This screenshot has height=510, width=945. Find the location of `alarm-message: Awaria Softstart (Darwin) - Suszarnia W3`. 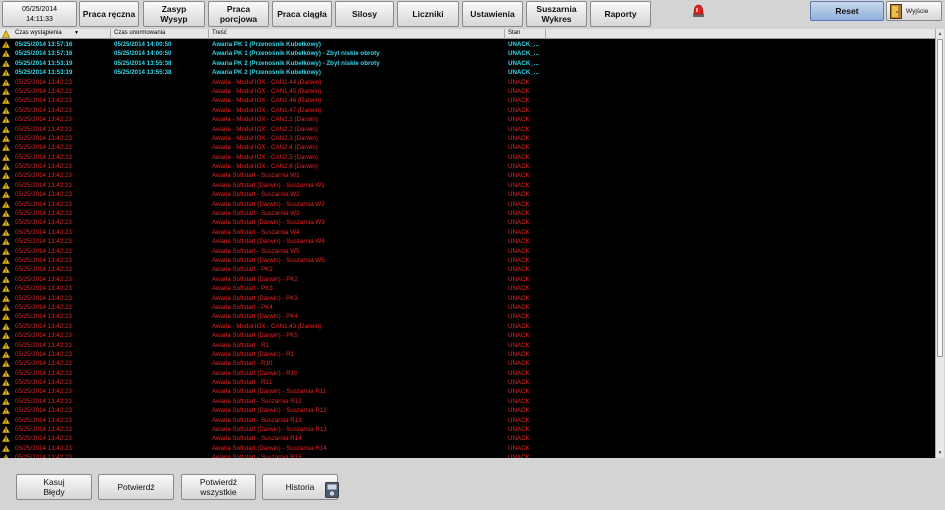

alarm-message: Awaria Softstart (Darwin) - Suszarnia W3 is located at coordinates (268, 223).